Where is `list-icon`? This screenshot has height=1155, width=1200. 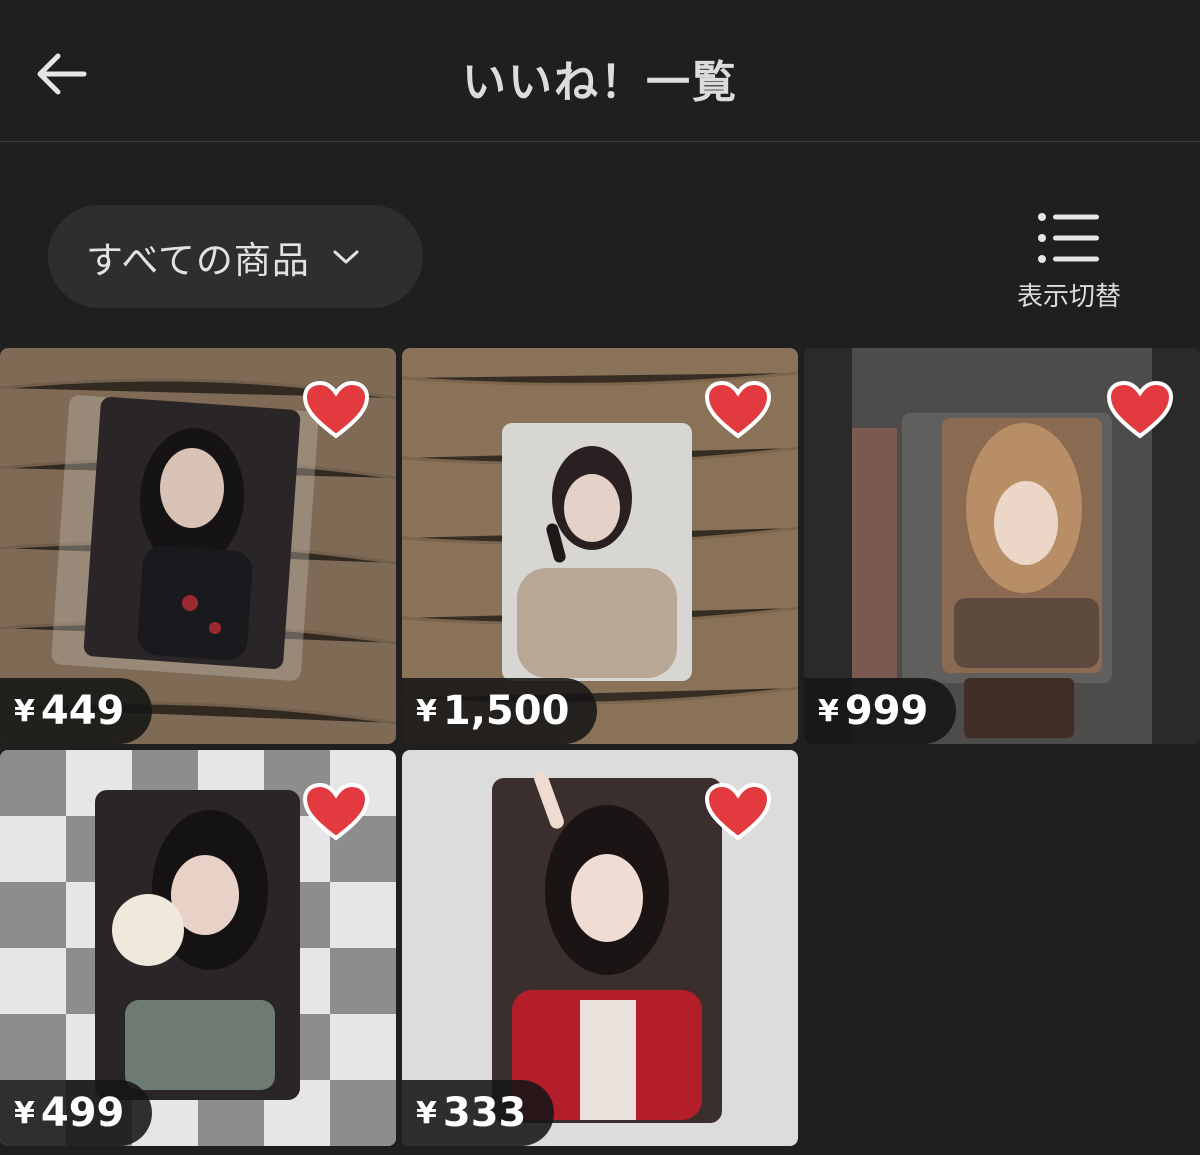
list-icon is located at coordinates (1068, 238).